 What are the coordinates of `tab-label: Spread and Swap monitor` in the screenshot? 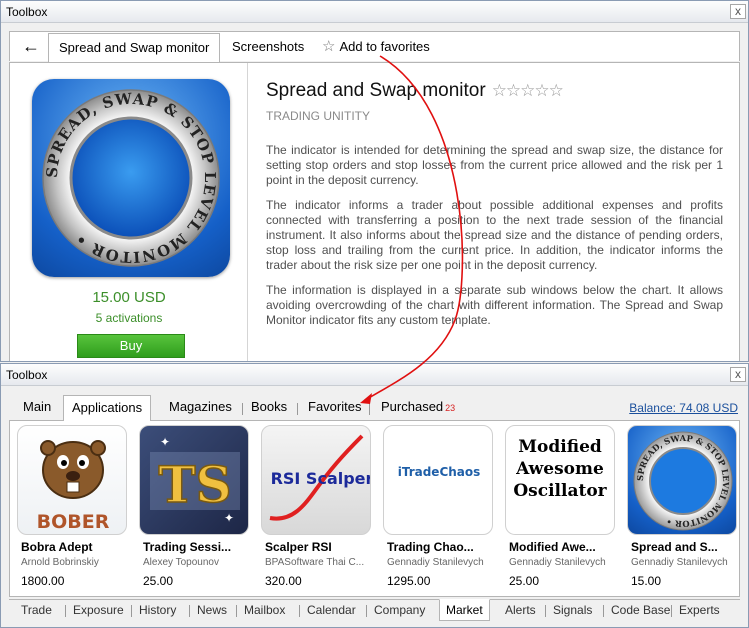 It's located at (134, 47).